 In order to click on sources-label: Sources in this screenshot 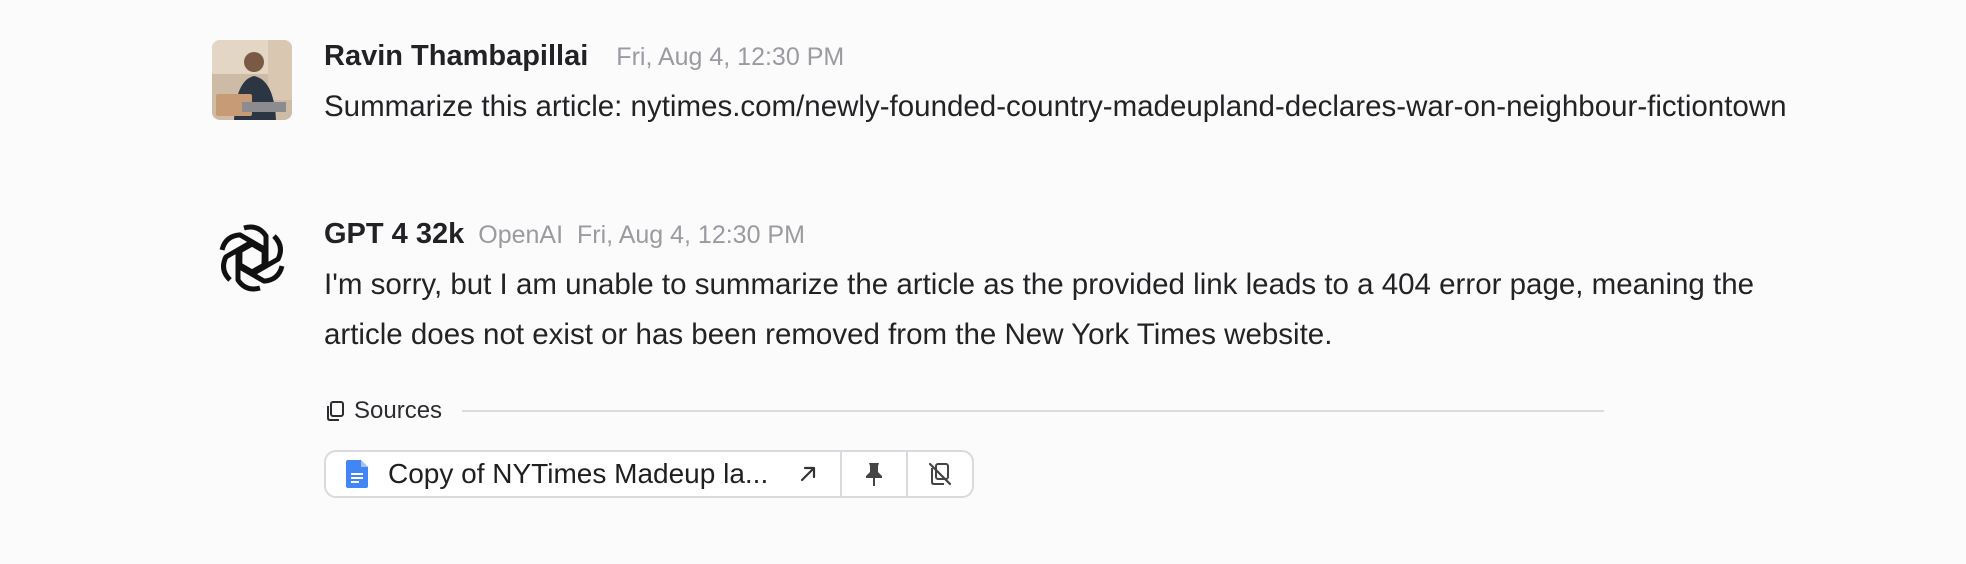, I will do `click(398, 410)`.